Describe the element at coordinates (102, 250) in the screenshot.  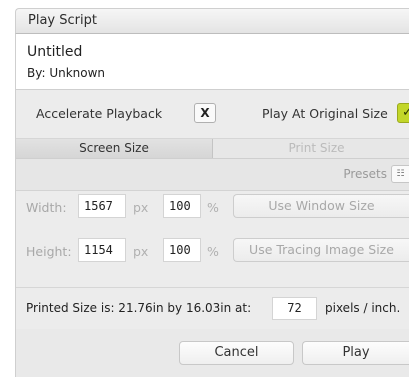
I see `height-input: 1154` at that location.